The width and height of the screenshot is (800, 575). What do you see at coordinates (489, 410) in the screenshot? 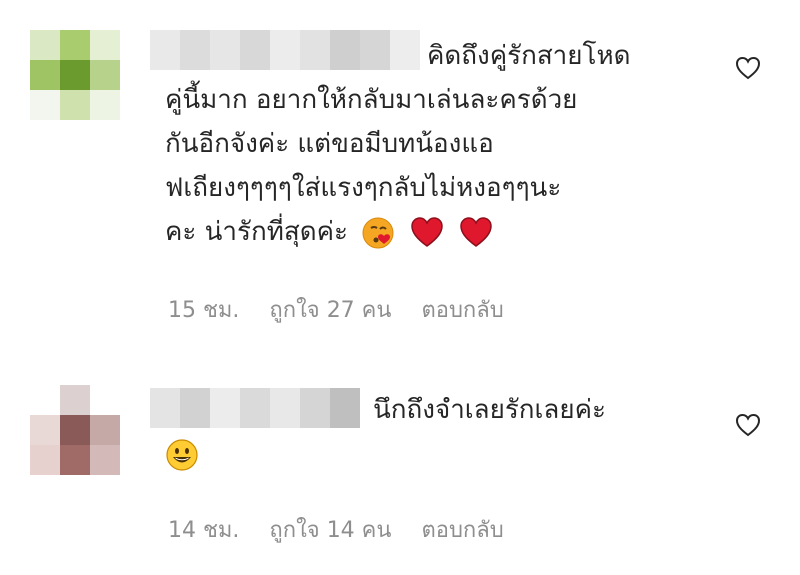
I see `comment-line: นึกถึงจำเลยรักเลยค่ะ` at bounding box center [489, 410].